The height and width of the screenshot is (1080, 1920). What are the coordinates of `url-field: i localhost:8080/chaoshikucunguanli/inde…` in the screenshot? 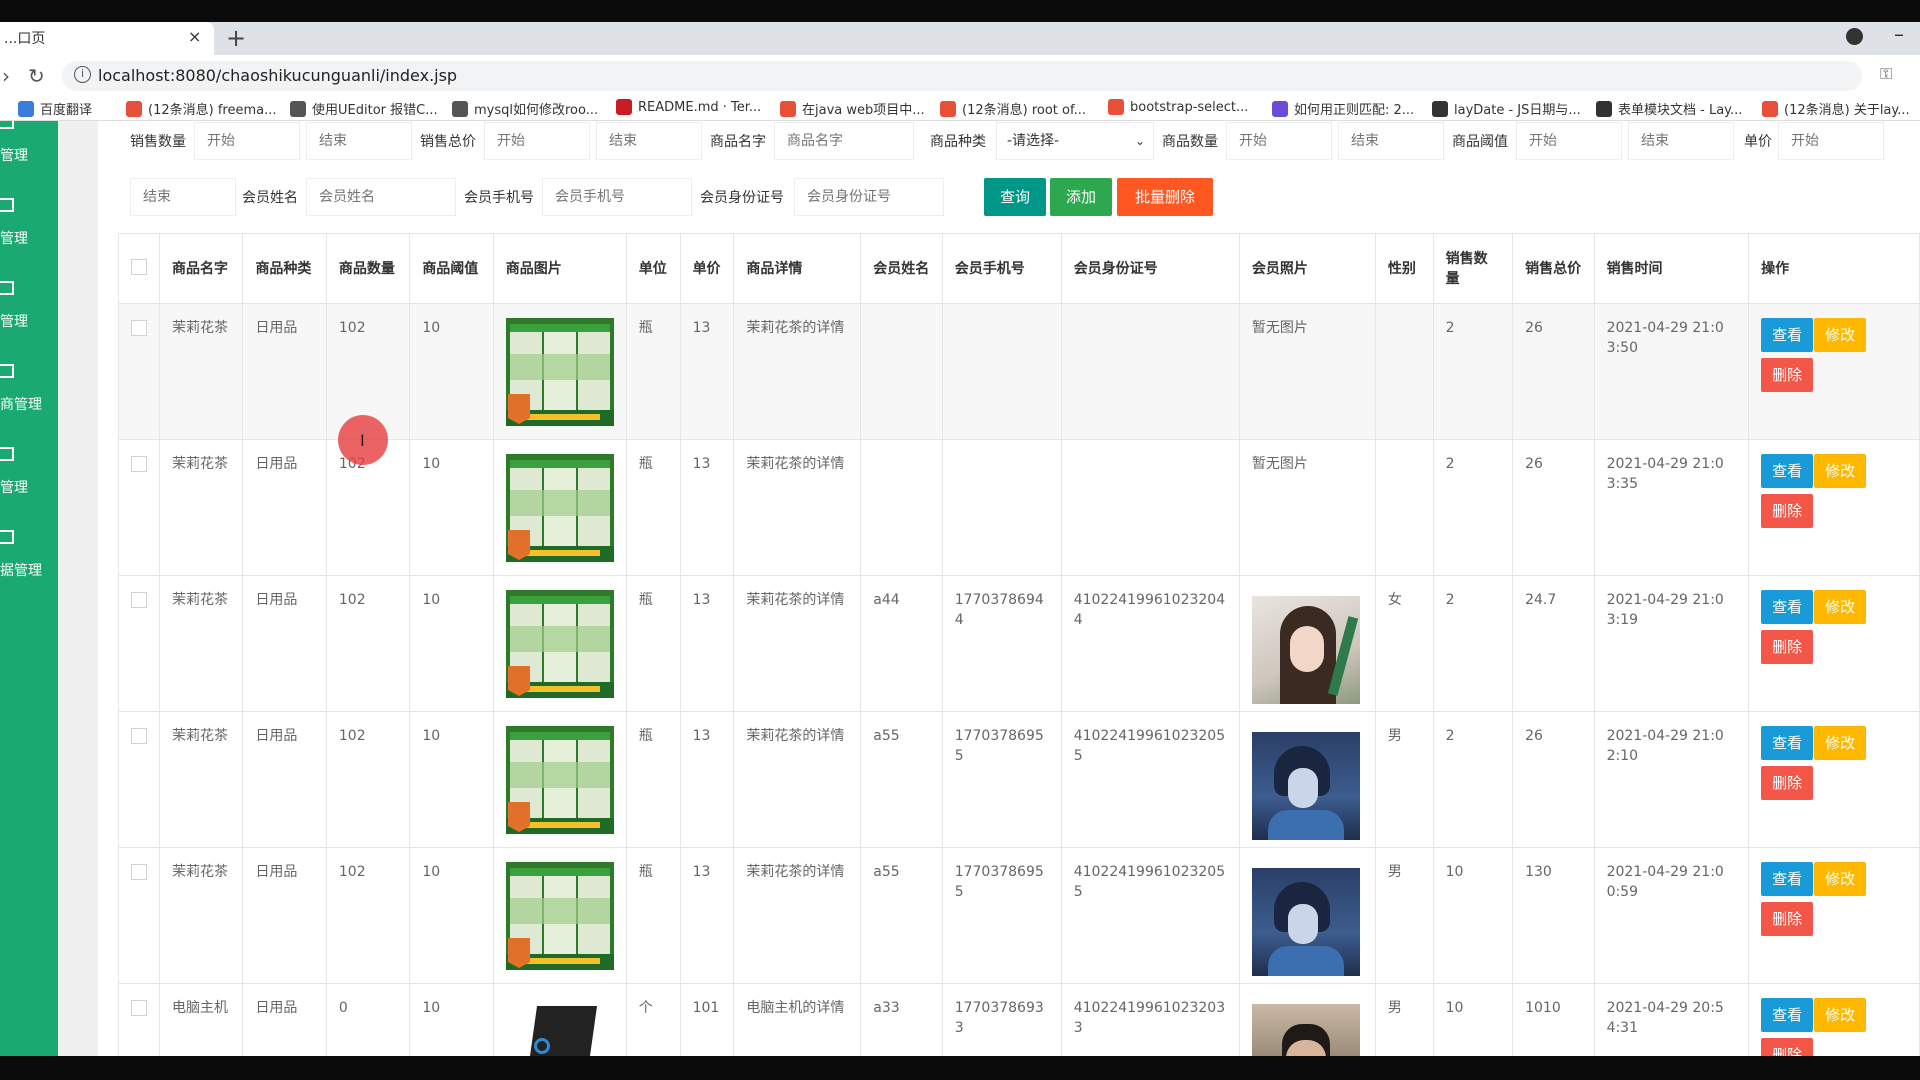 It's located at (962, 76).